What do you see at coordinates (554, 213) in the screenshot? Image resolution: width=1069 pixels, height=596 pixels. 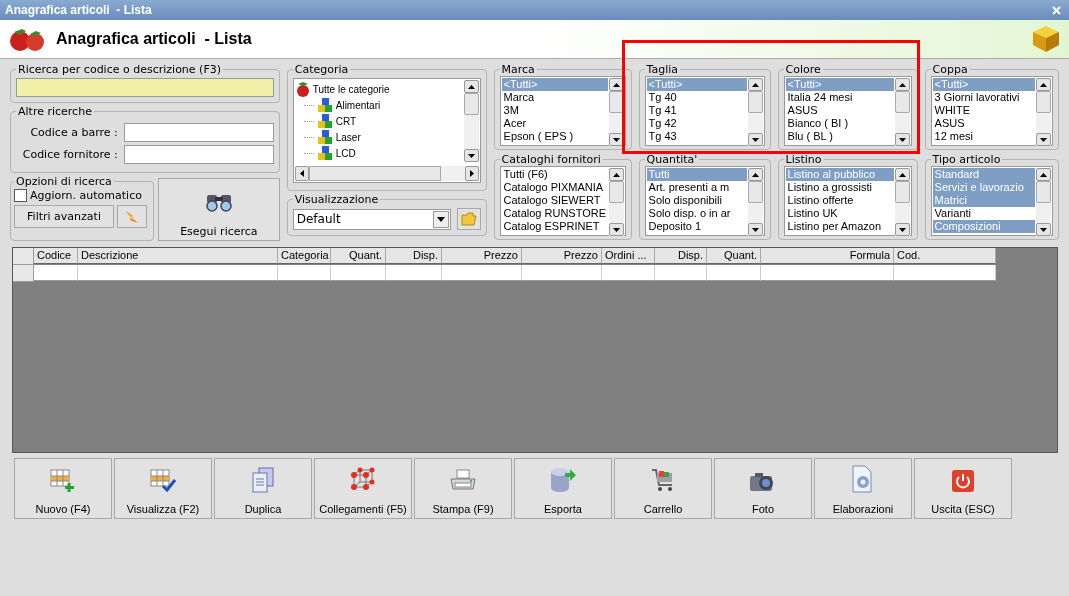 I see `list-item: Catalog RUNSTORE` at bounding box center [554, 213].